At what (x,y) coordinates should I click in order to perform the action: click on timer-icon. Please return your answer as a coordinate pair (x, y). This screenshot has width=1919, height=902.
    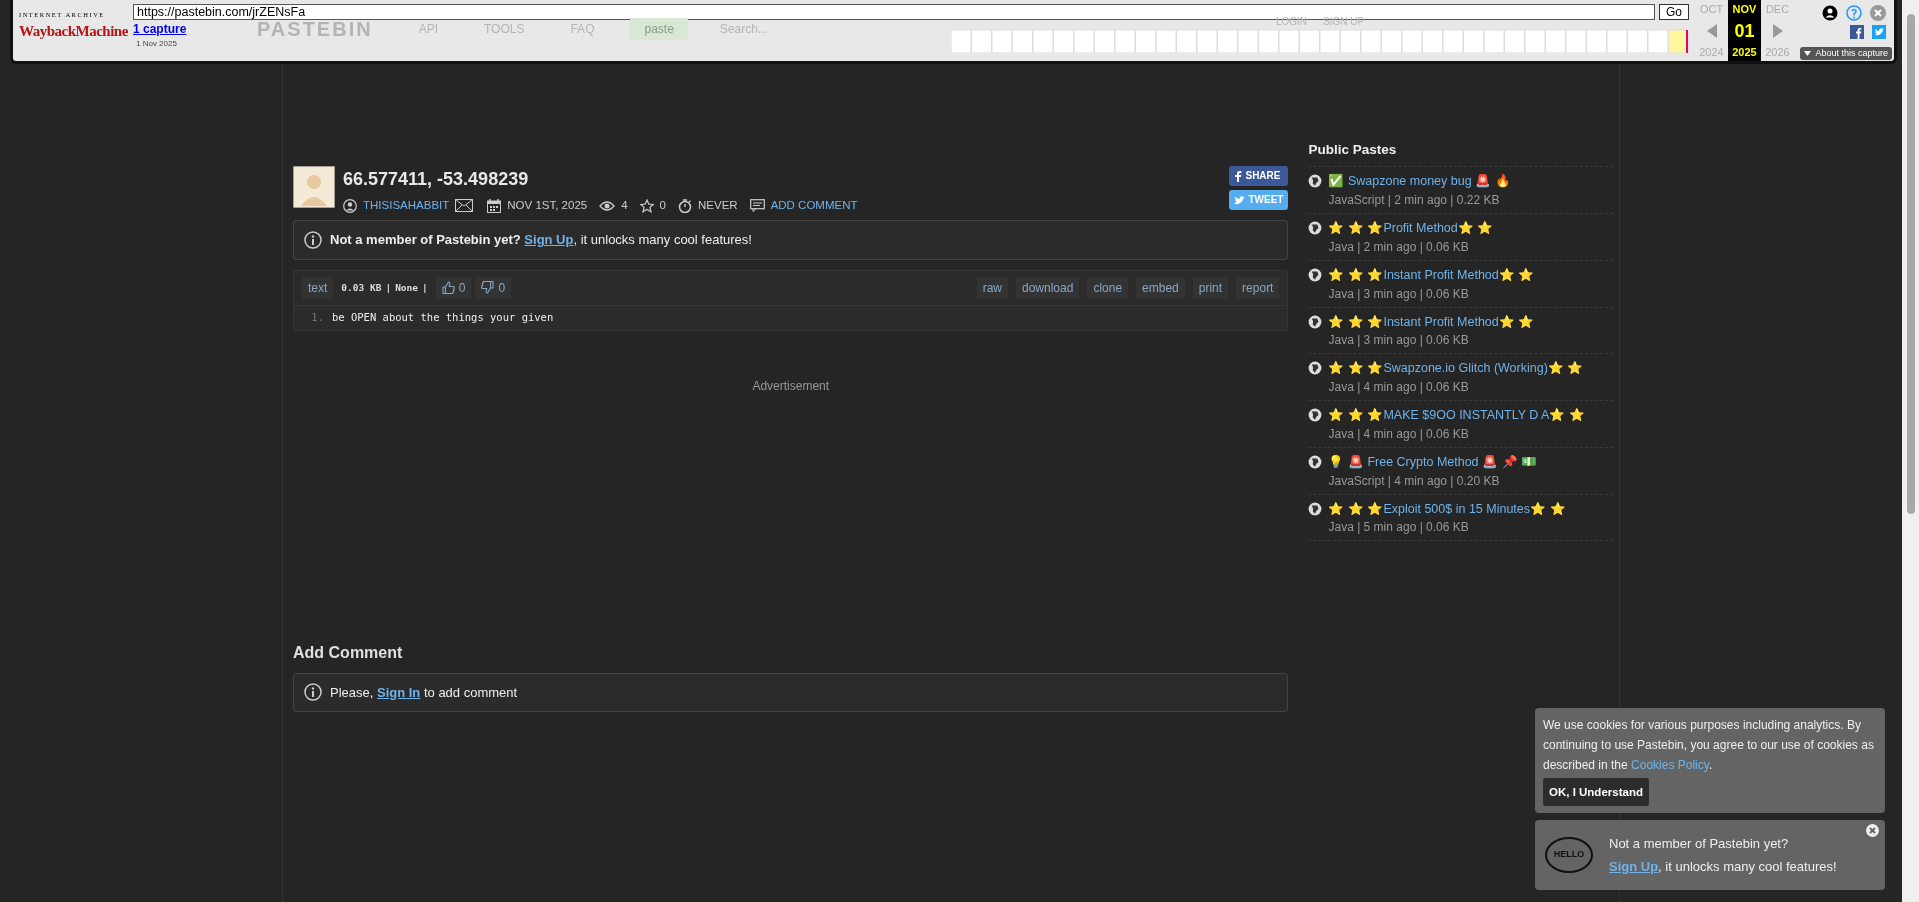
    Looking at the image, I should click on (685, 205).